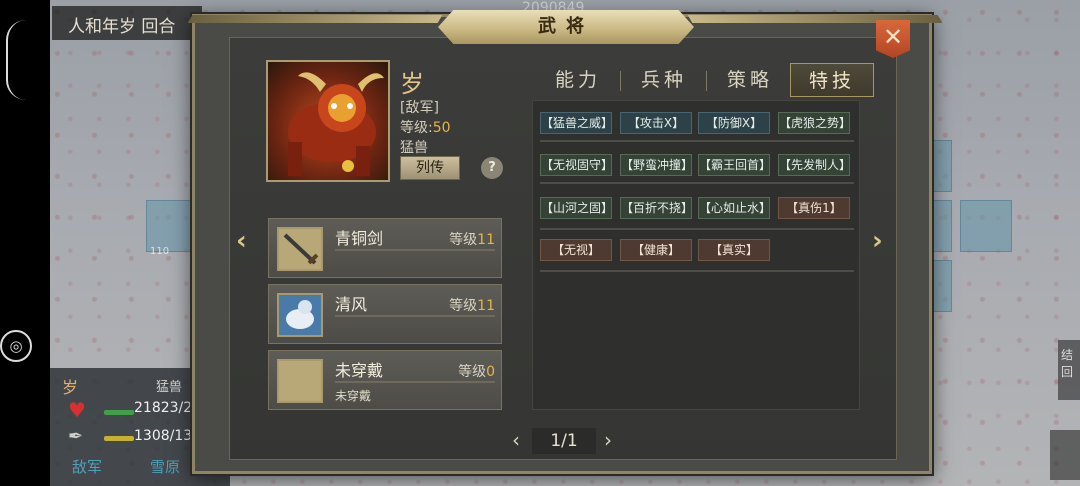  Describe the element at coordinates (734, 123) in the screenshot. I see `skill-tag: 【防御X】` at that location.